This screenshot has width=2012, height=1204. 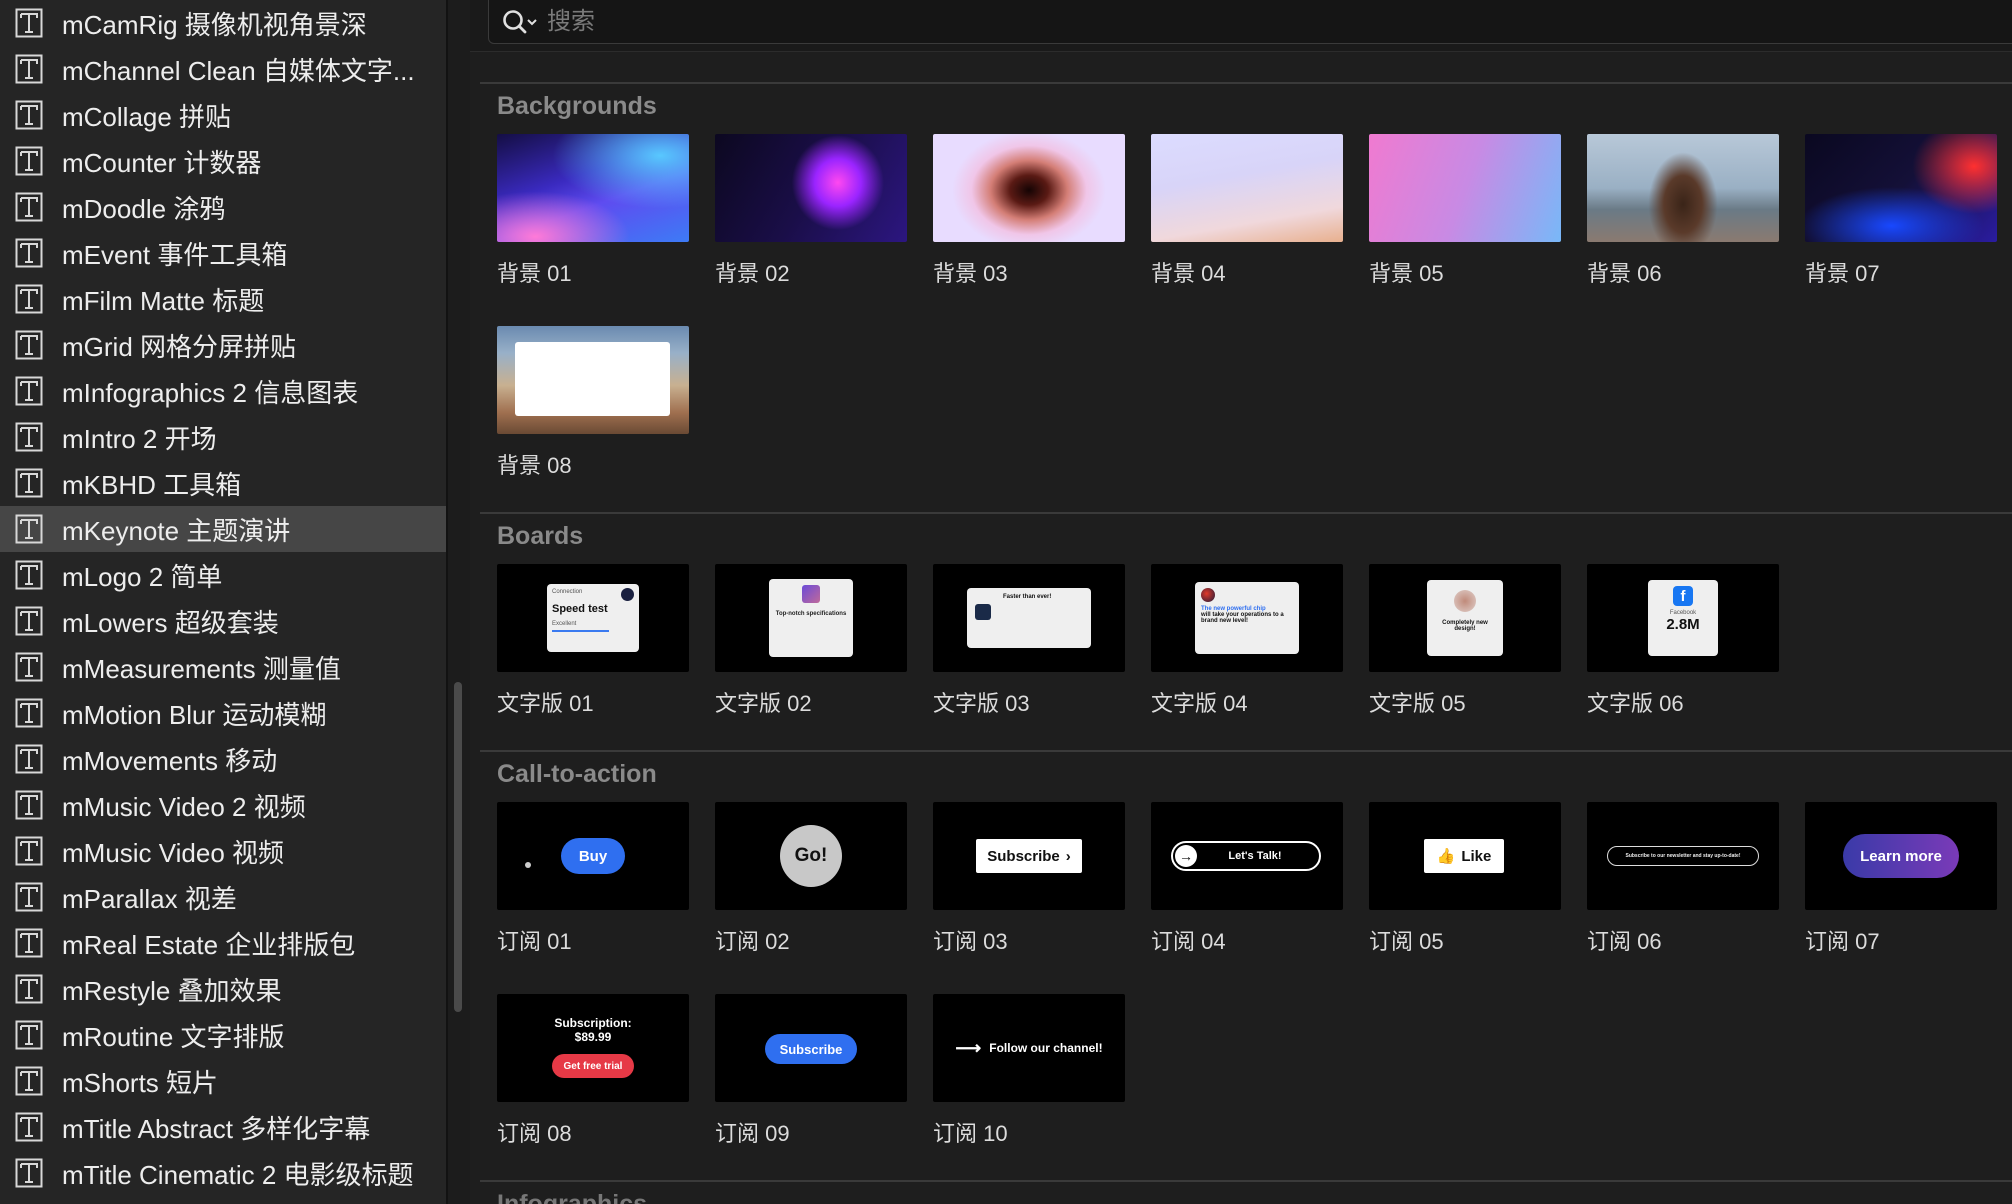 I want to click on media-tile: 背景 05, so click(x=1465, y=210).